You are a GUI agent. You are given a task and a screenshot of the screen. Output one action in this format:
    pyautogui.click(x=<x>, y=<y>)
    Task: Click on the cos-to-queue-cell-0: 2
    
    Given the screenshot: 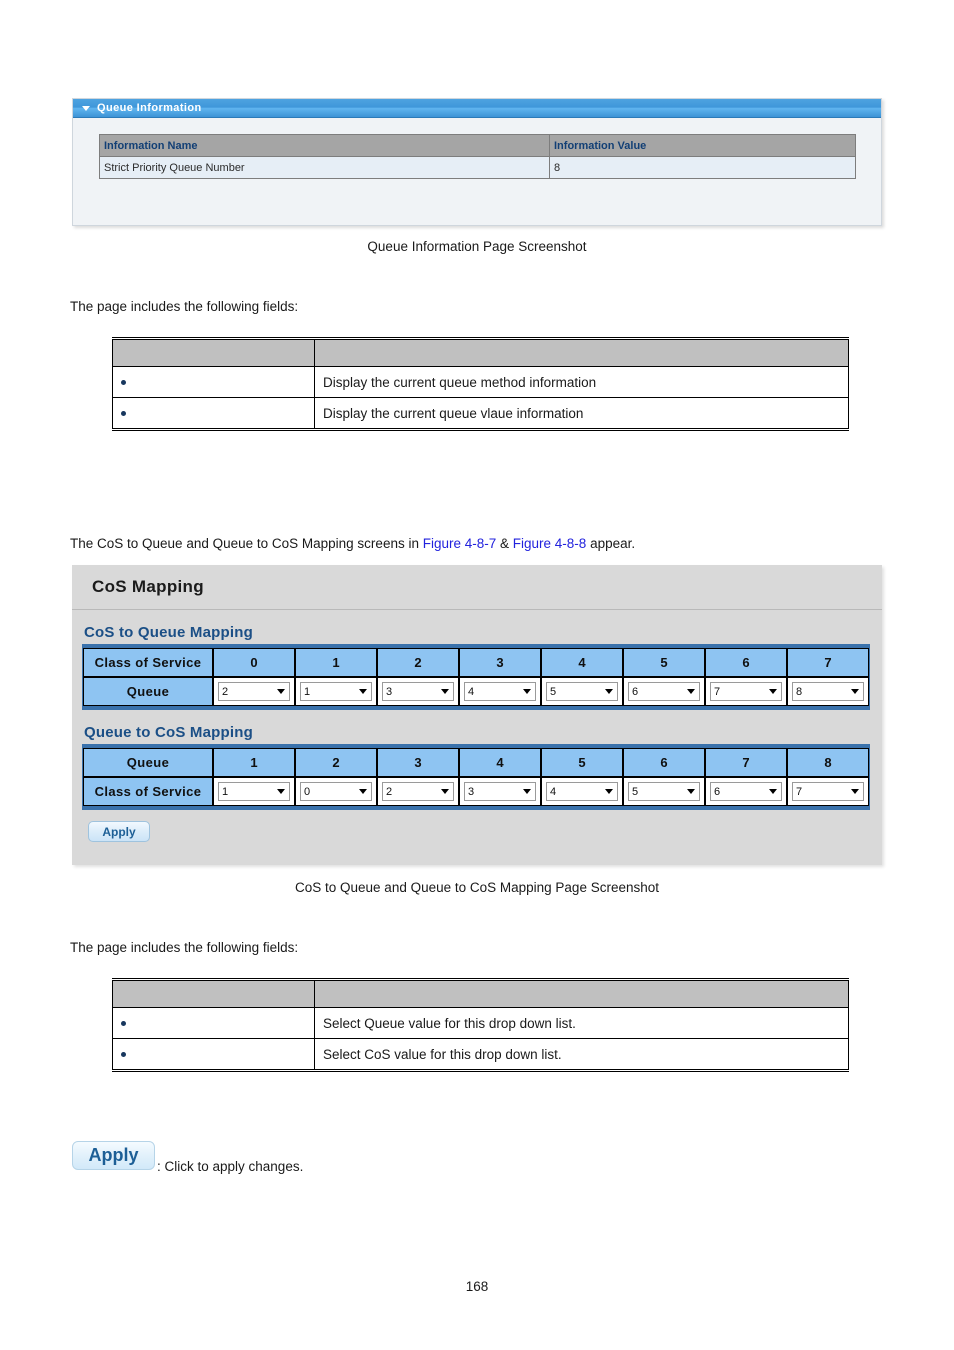 What is the action you would take?
    pyautogui.click(x=254, y=691)
    